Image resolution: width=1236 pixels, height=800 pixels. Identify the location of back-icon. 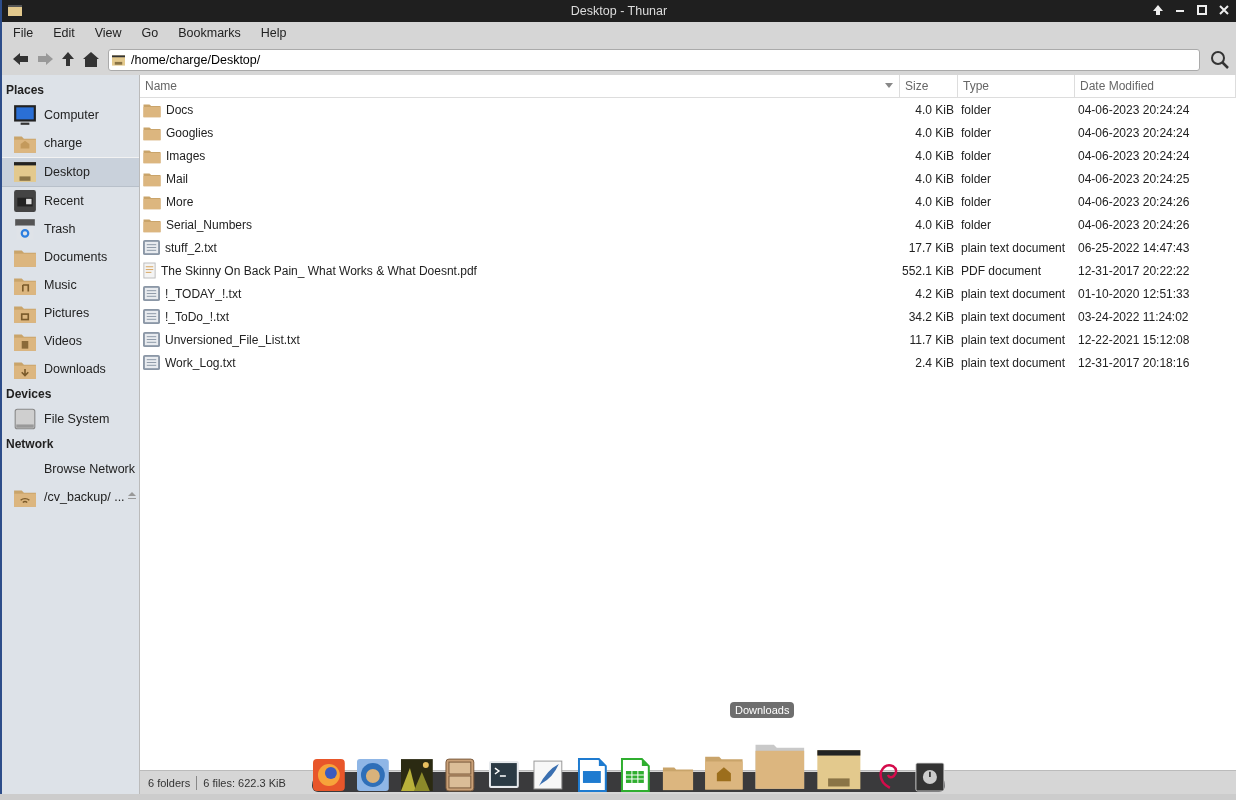
(21, 59).